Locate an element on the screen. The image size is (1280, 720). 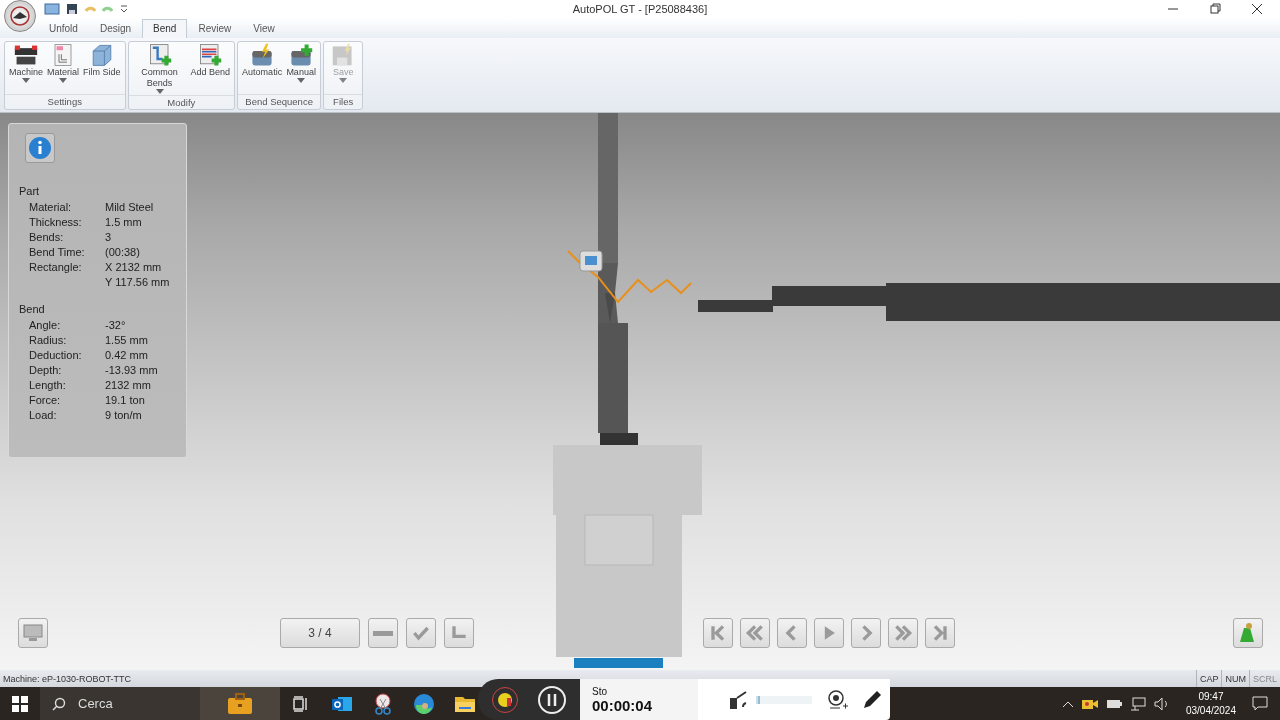
search-field: Cerca is located at coordinates (120, 703).